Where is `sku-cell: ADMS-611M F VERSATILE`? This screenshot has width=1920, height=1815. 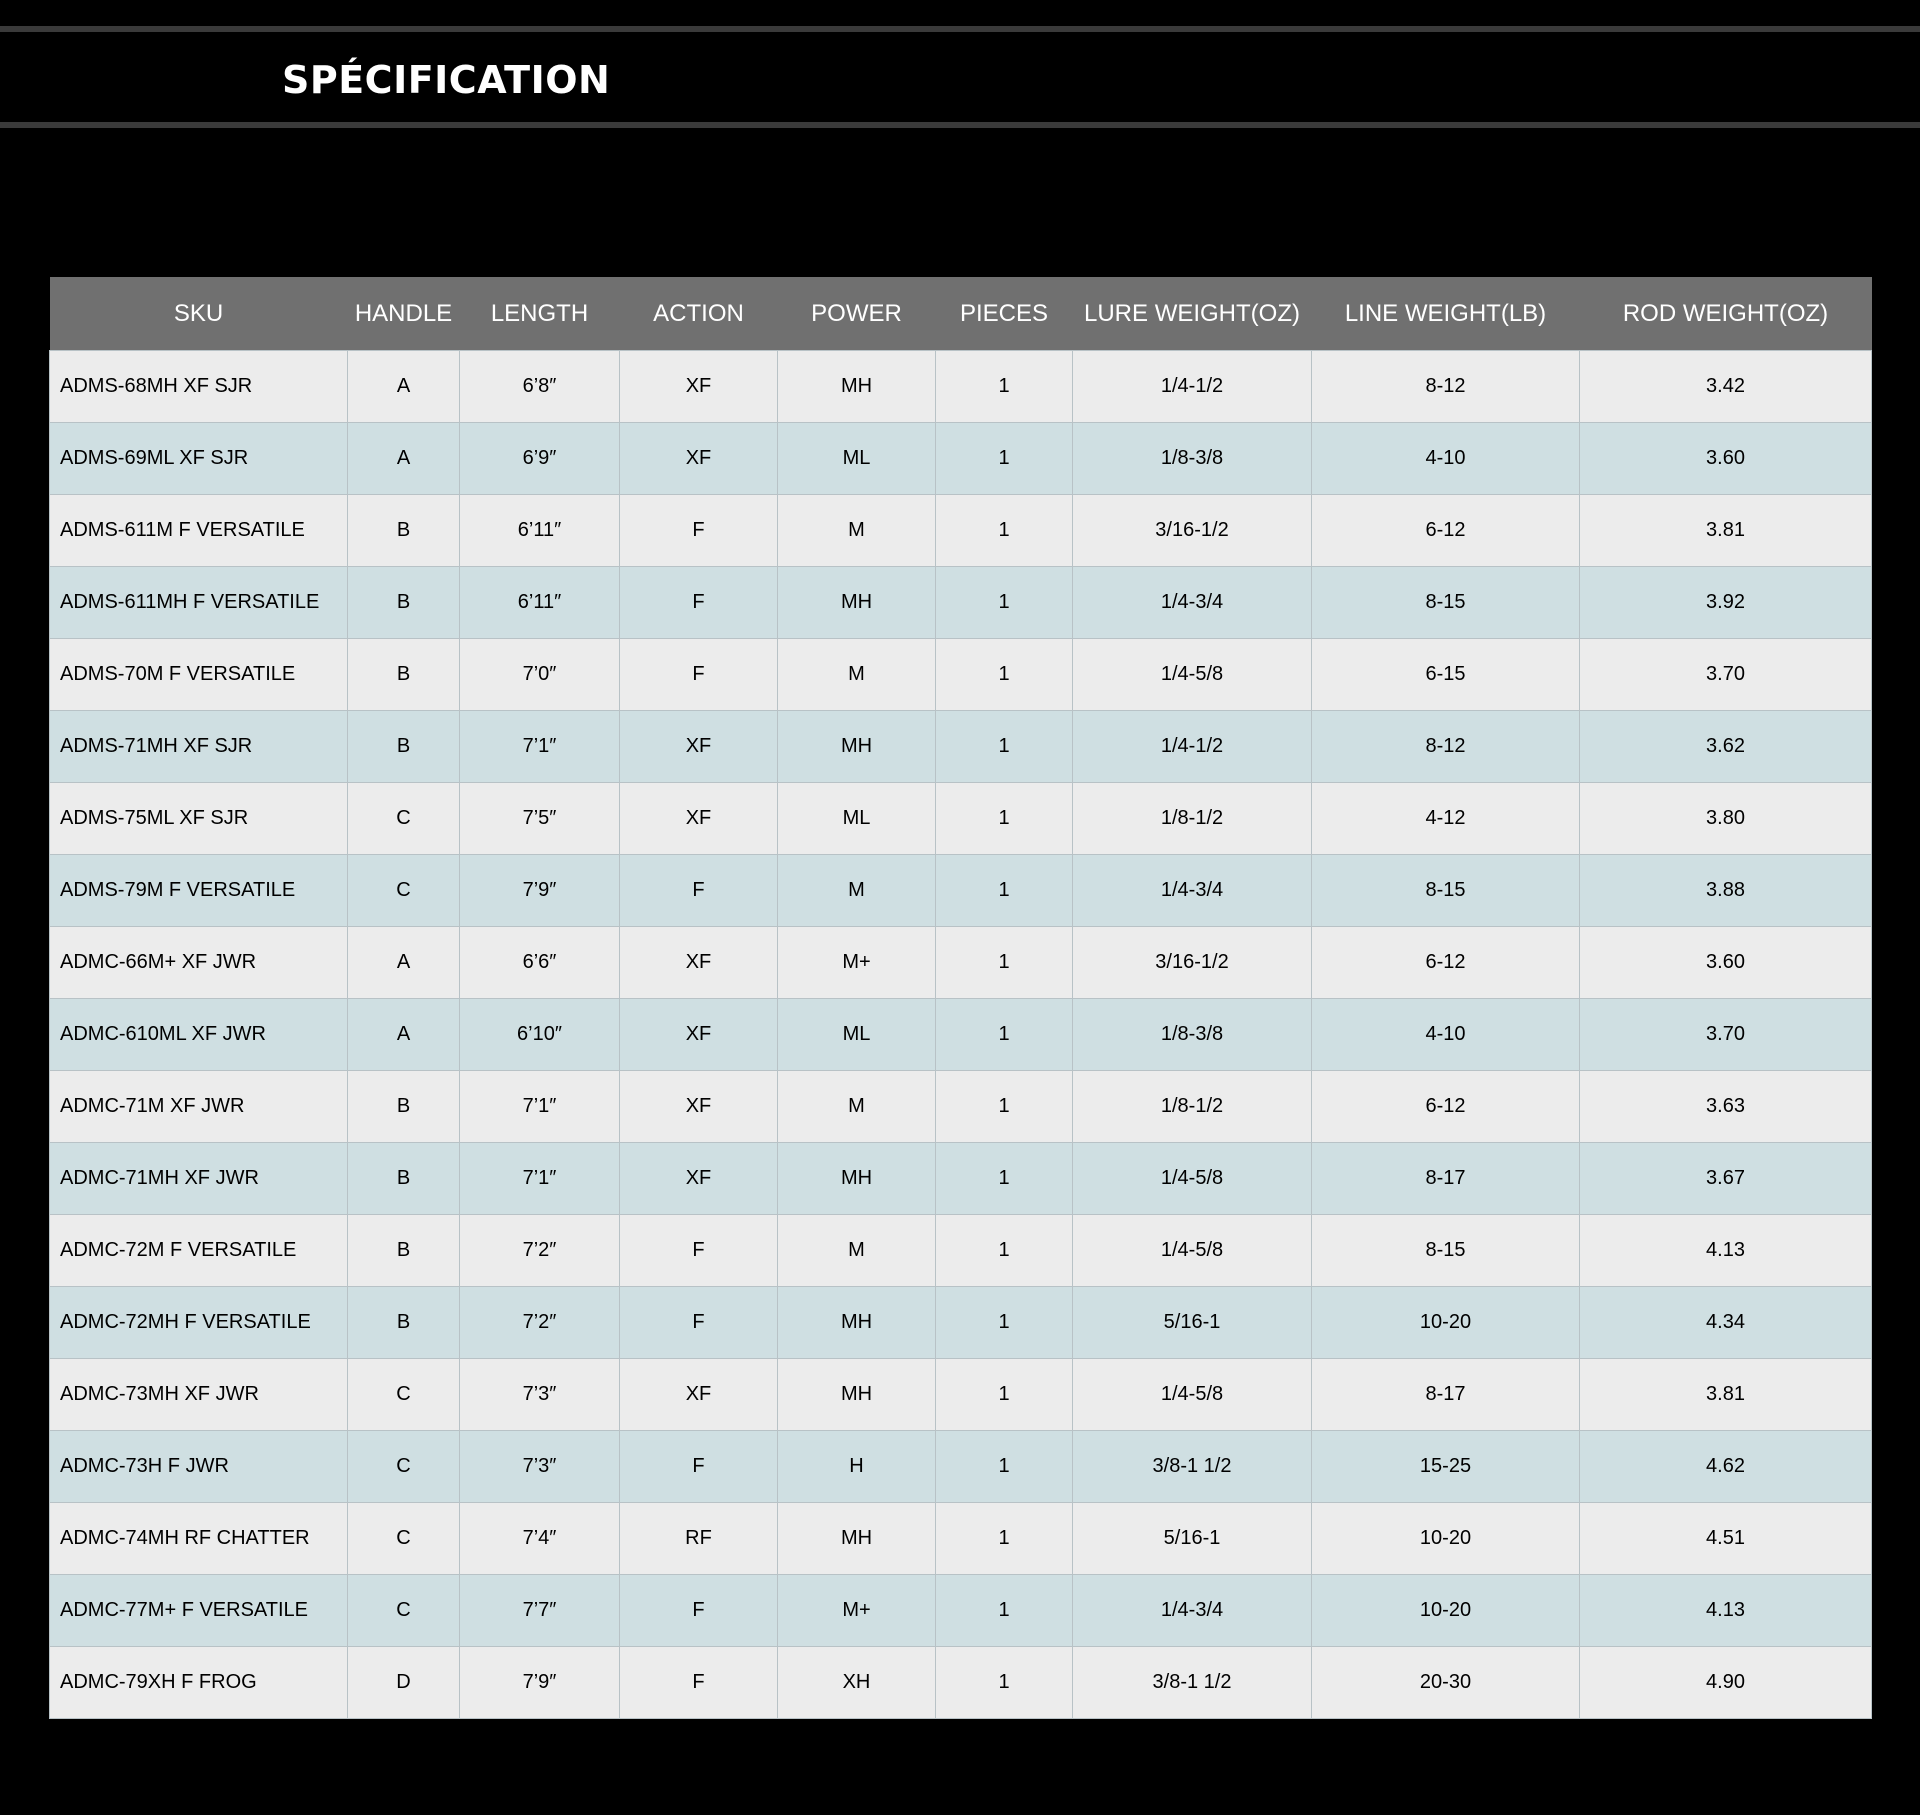
sku-cell: ADMS-611M F VERSATILE is located at coordinates (198, 530).